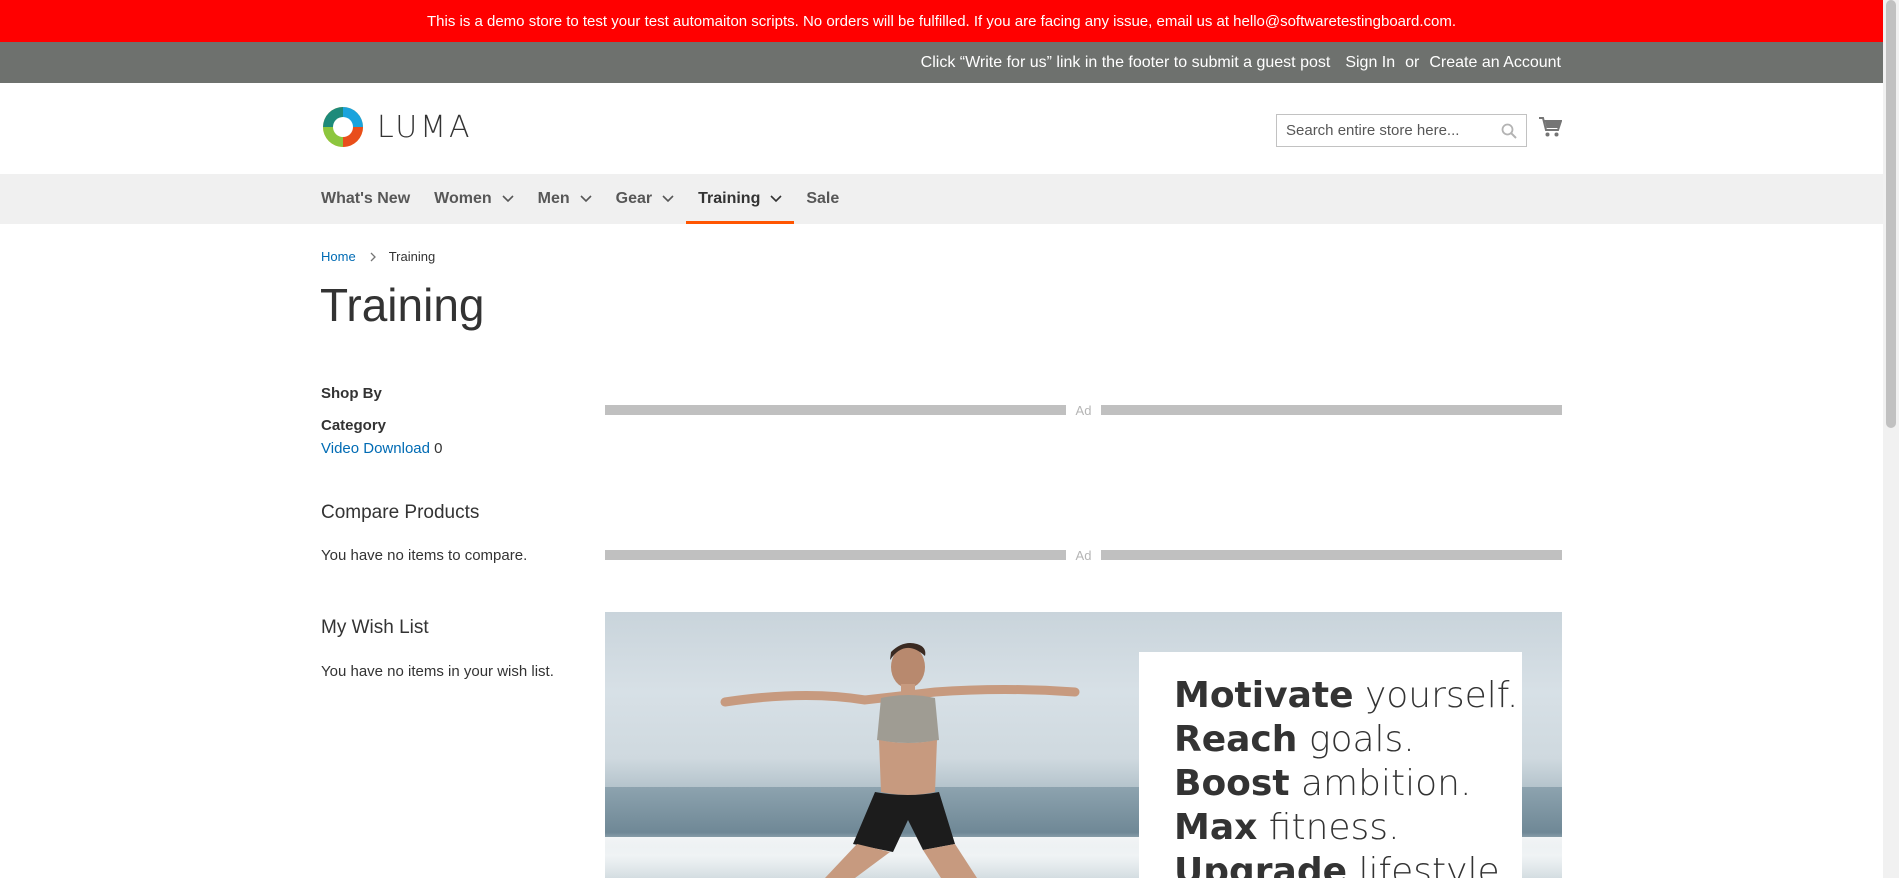 The height and width of the screenshot is (878, 1899). What do you see at coordinates (1370, 63) in the screenshot?
I see `sign-in-link: Sign In` at bounding box center [1370, 63].